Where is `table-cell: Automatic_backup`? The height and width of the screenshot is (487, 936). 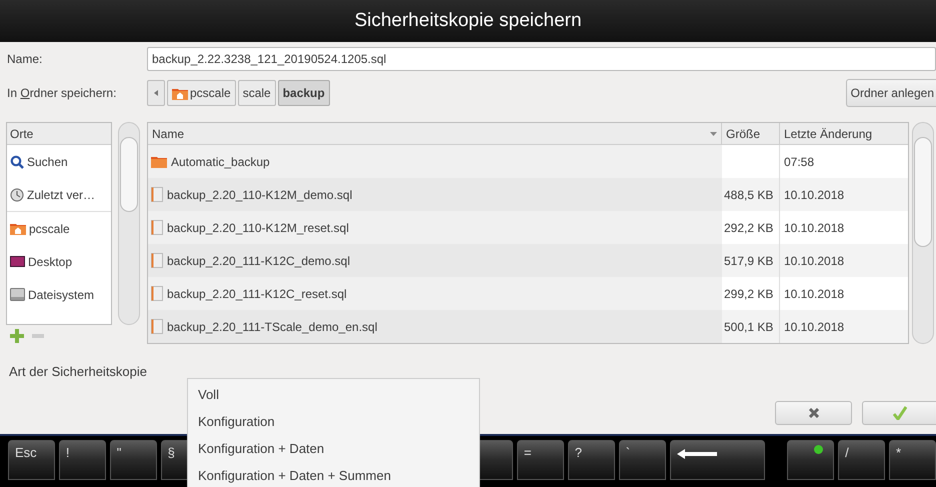 table-cell: Automatic_backup is located at coordinates (435, 161).